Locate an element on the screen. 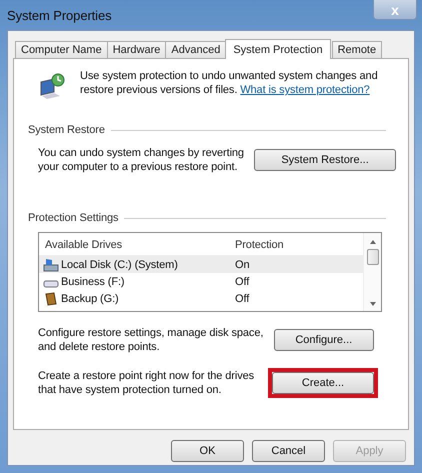 The image size is (422, 473). intro-text: Use system protection to undo unwanted system changes and restore previous versions of files. What is system protection? is located at coordinates (229, 83).